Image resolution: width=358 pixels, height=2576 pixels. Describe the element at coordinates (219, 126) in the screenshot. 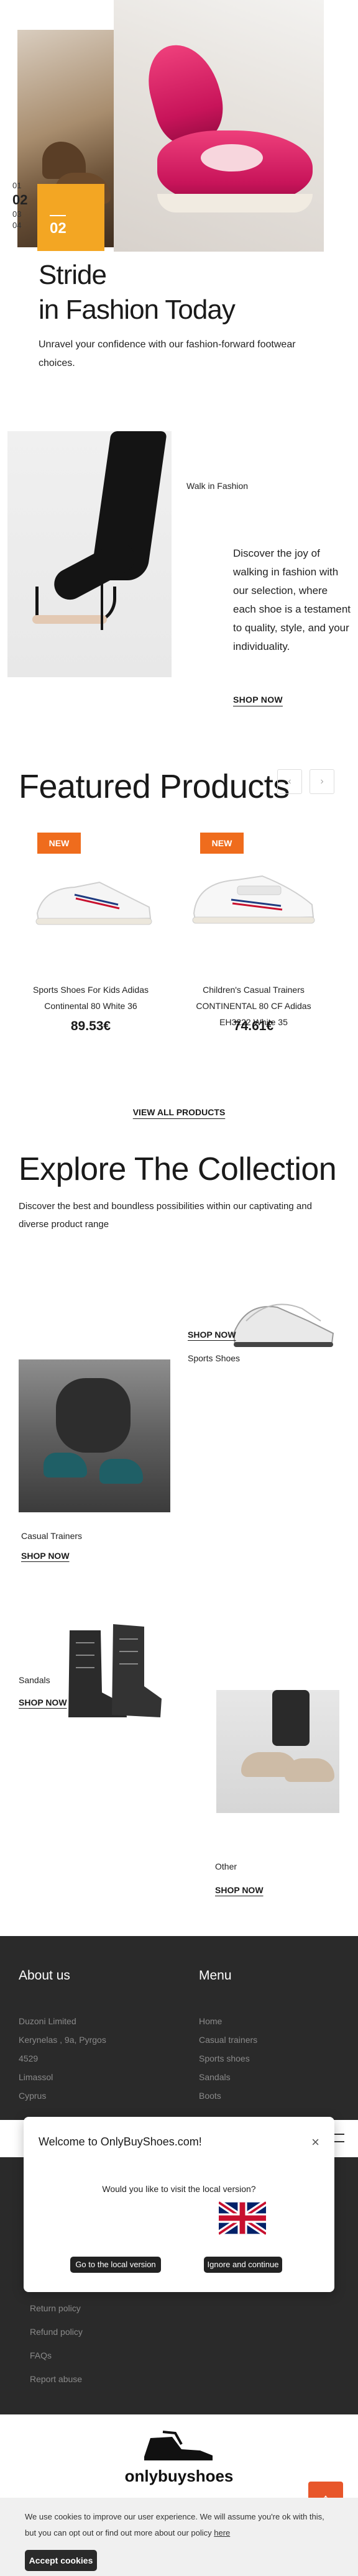

I see `hero-pink-loafers-image` at that location.